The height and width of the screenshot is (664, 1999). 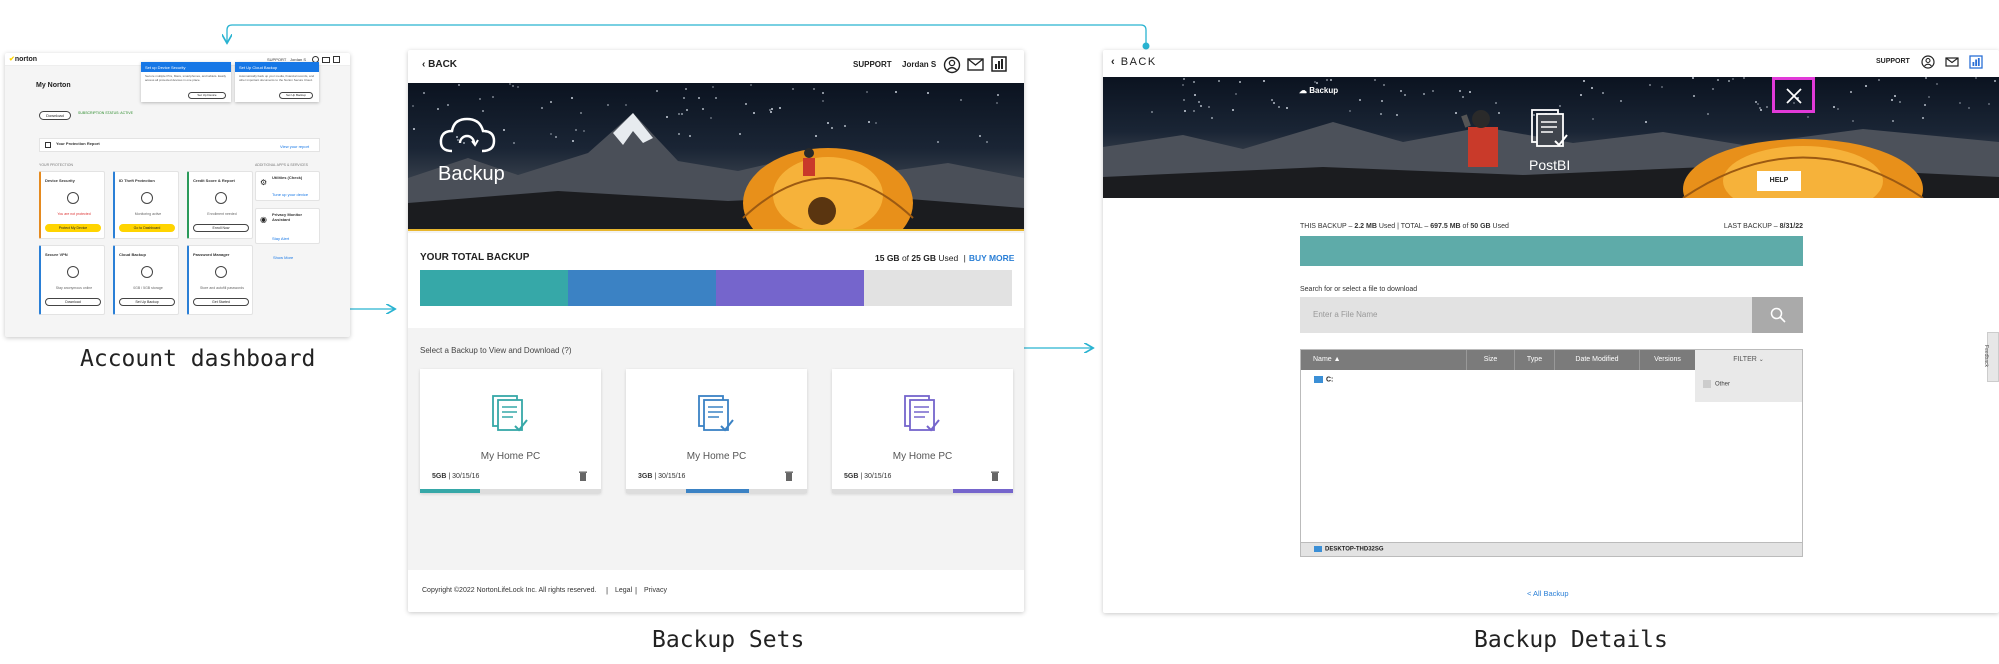 I want to click on subscription-status: SUBSCRIPTION STATUS: ACTIVE, so click(x=105, y=113).